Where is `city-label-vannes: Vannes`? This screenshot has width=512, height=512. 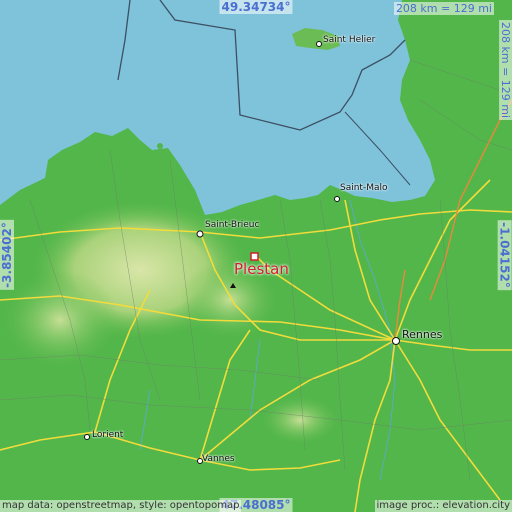 city-label-vannes: Vannes is located at coordinates (218, 459).